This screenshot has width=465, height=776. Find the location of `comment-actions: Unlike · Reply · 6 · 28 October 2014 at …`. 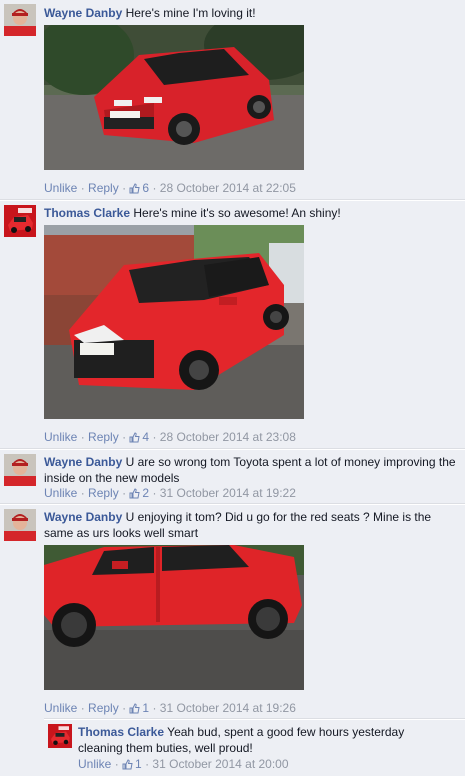

comment-actions: Unlike · Reply · 6 · 28 October 2014 at … is located at coordinates (170, 189).